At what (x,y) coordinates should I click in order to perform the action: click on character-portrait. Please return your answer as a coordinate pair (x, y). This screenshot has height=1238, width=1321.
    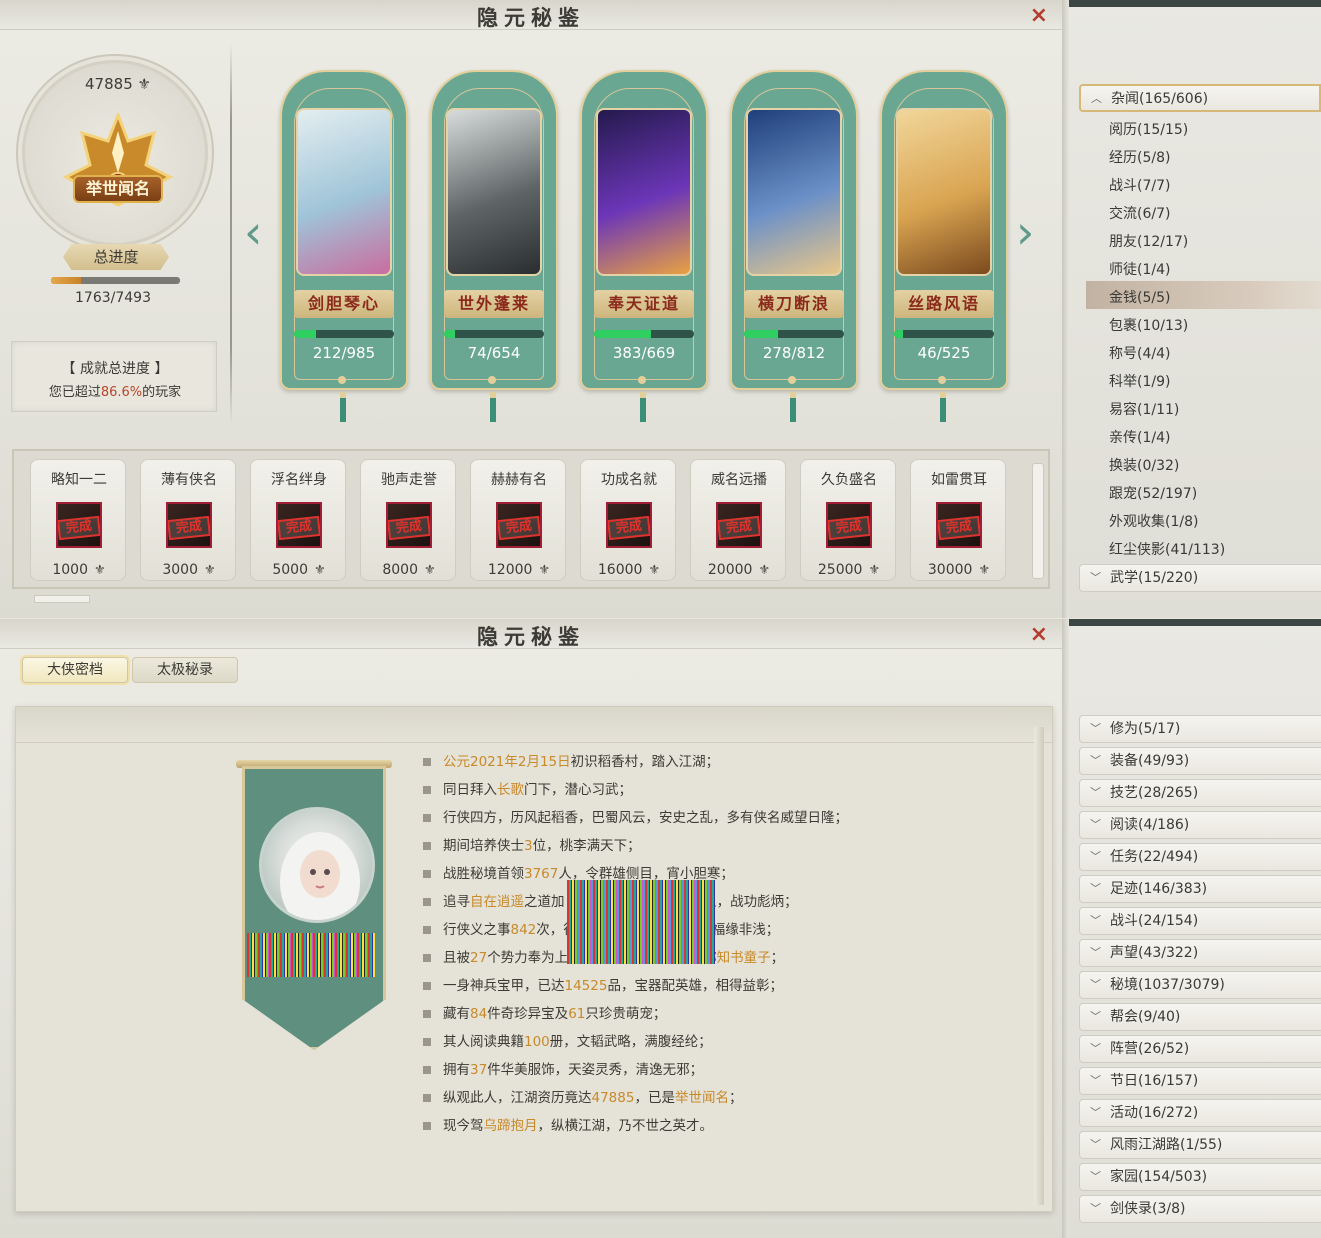
    Looking at the image, I should click on (317, 865).